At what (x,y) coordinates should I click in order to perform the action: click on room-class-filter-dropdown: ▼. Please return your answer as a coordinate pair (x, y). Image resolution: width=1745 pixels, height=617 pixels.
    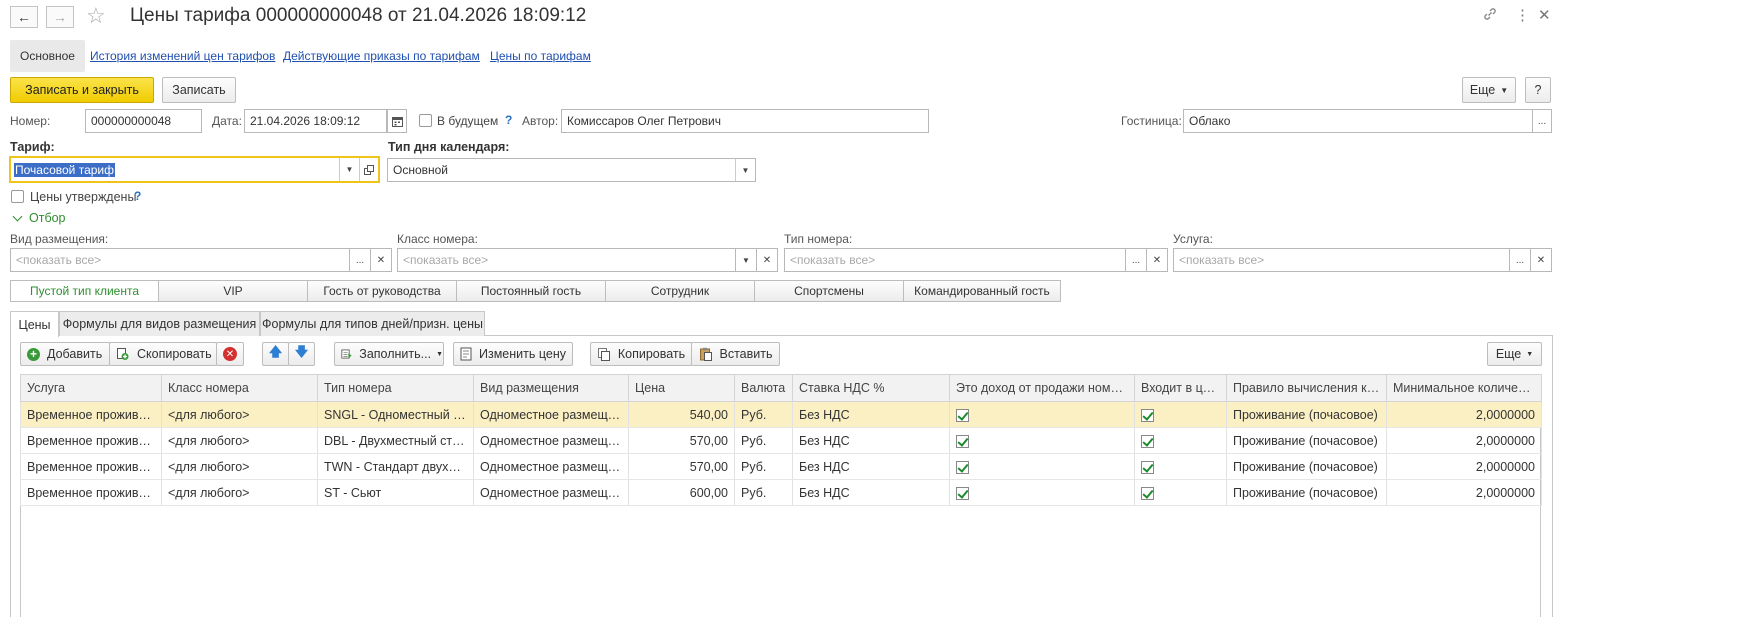
    Looking at the image, I should click on (746, 260).